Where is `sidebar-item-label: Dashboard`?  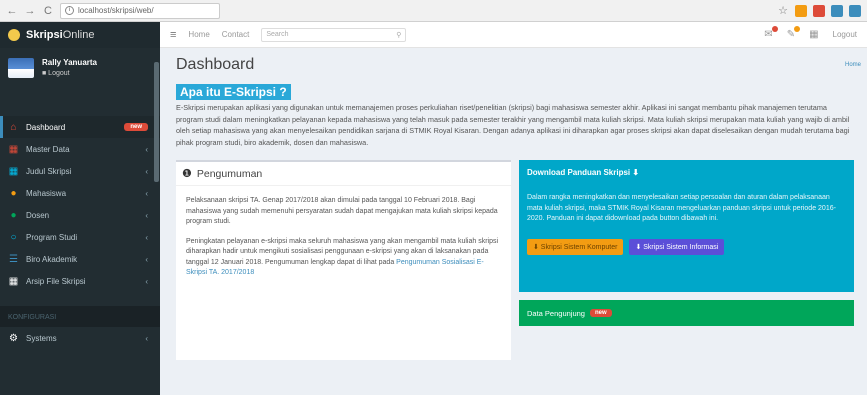 sidebar-item-label: Dashboard is located at coordinates (46, 127).